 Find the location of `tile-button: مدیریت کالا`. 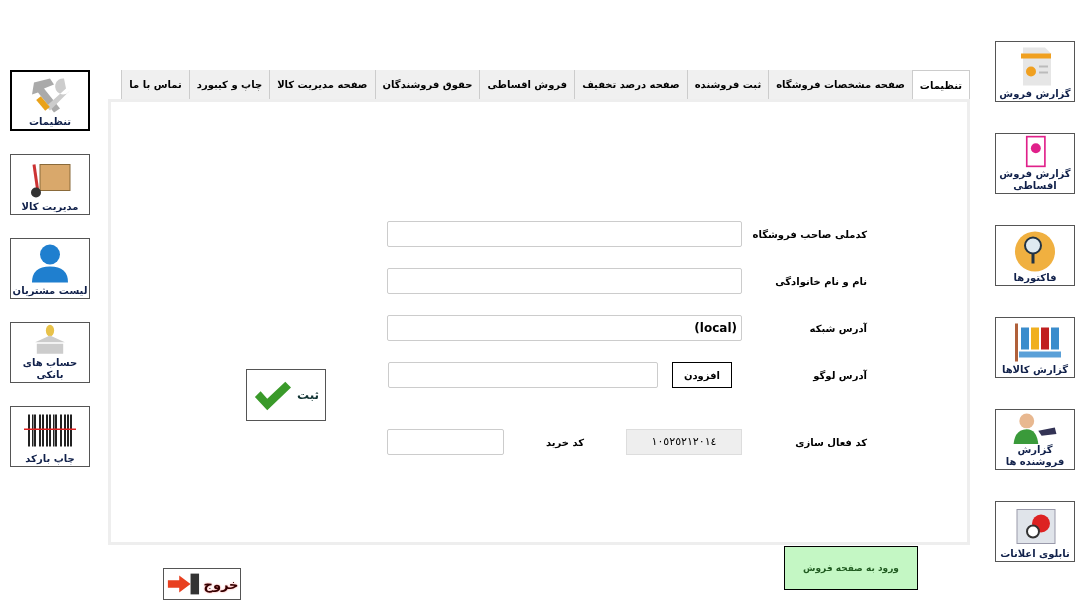

tile-button: مدیریت کالا is located at coordinates (50, 184).